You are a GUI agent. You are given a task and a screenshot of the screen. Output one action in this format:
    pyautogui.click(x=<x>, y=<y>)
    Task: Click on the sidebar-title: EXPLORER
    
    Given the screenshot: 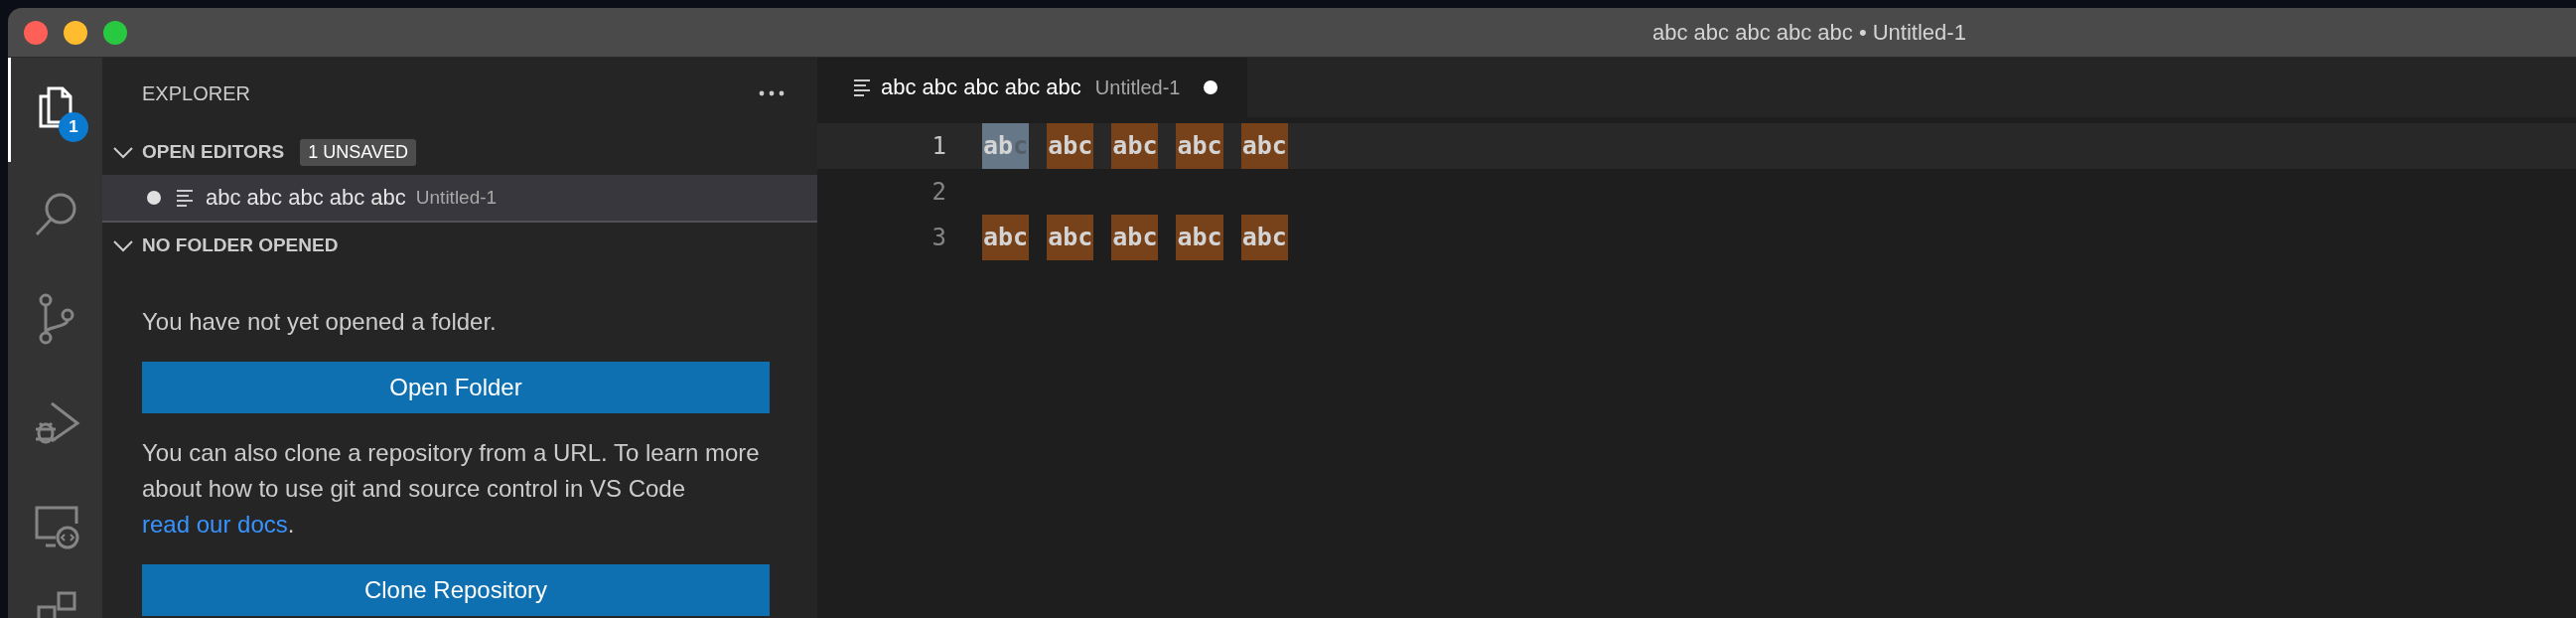 What is the action you would take?
    pyautogui.click(x=196, y=93)
    